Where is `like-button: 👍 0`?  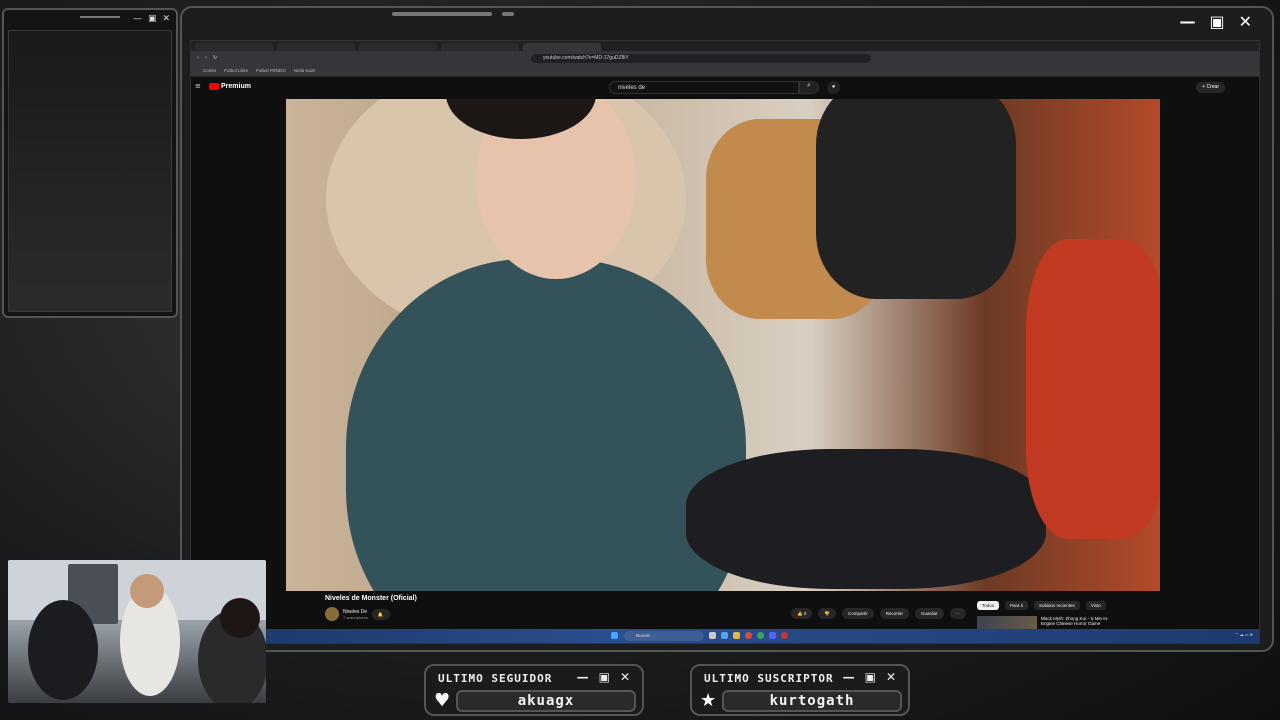
like-button: 👍 0 is located at coordinates (802, 613).